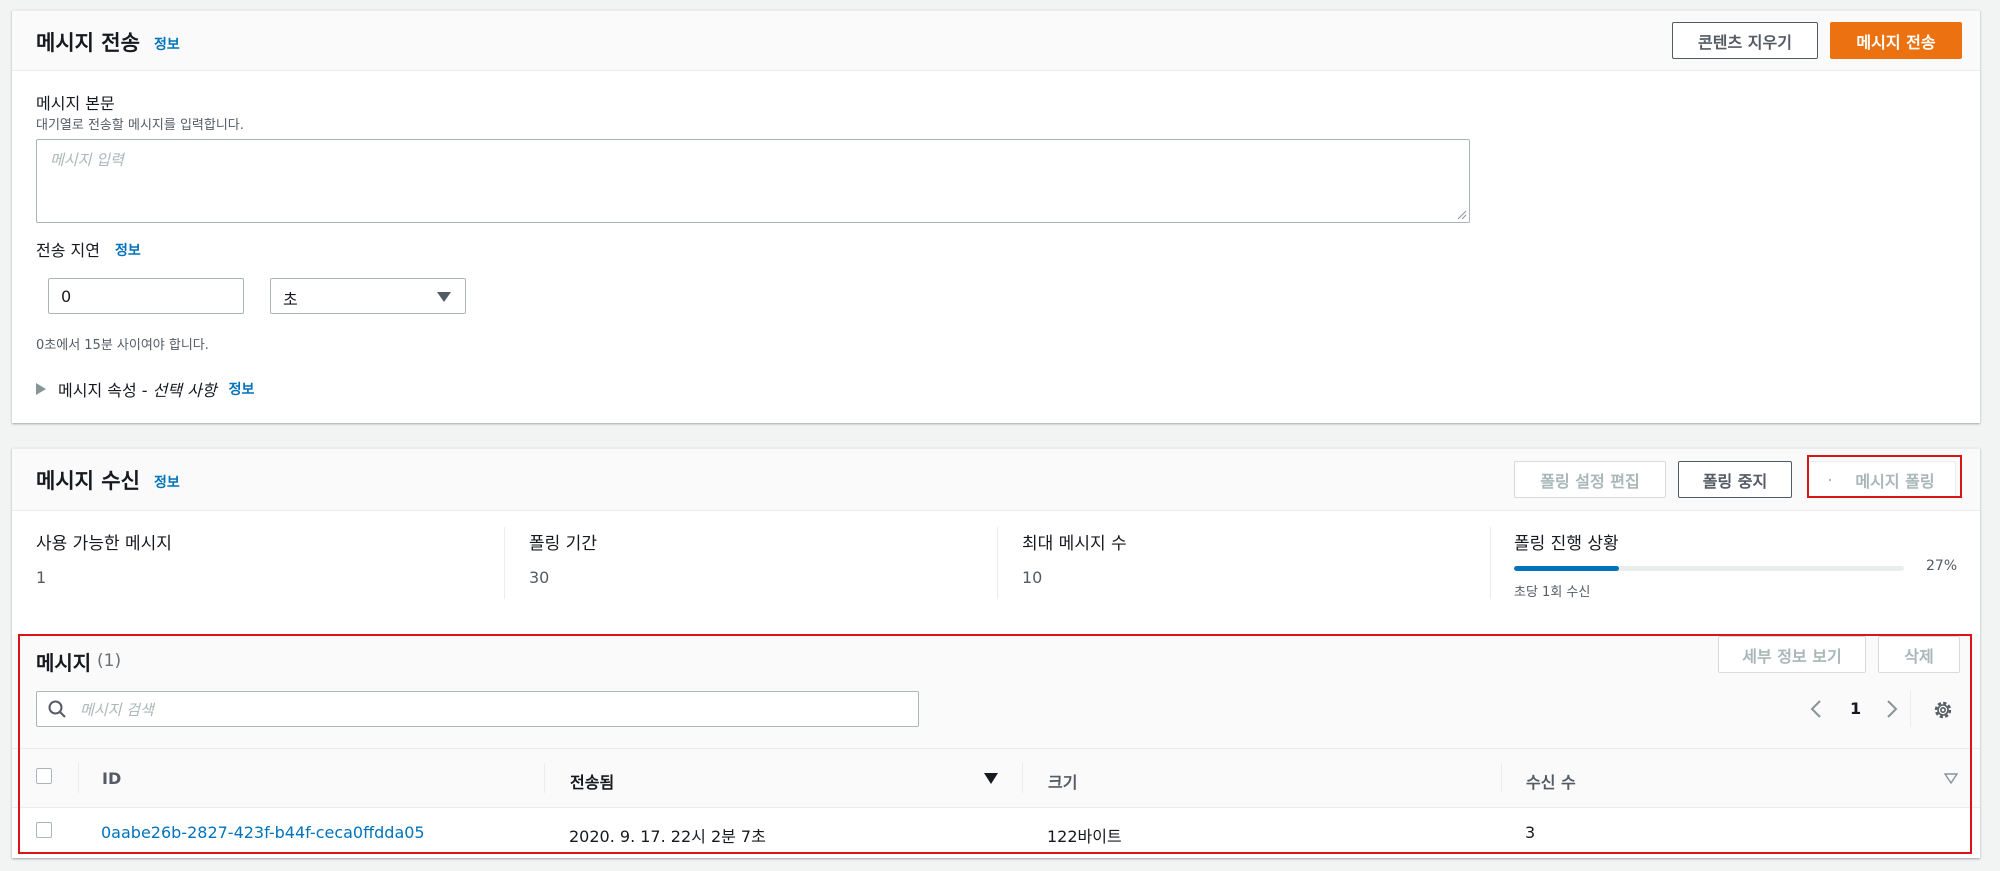 The width and height of the screenshot is (2000, 871). What do you see at coordinates (539, 577) in the screenshot?
I see `metric-value: 30` at bounding box center [539, 577].